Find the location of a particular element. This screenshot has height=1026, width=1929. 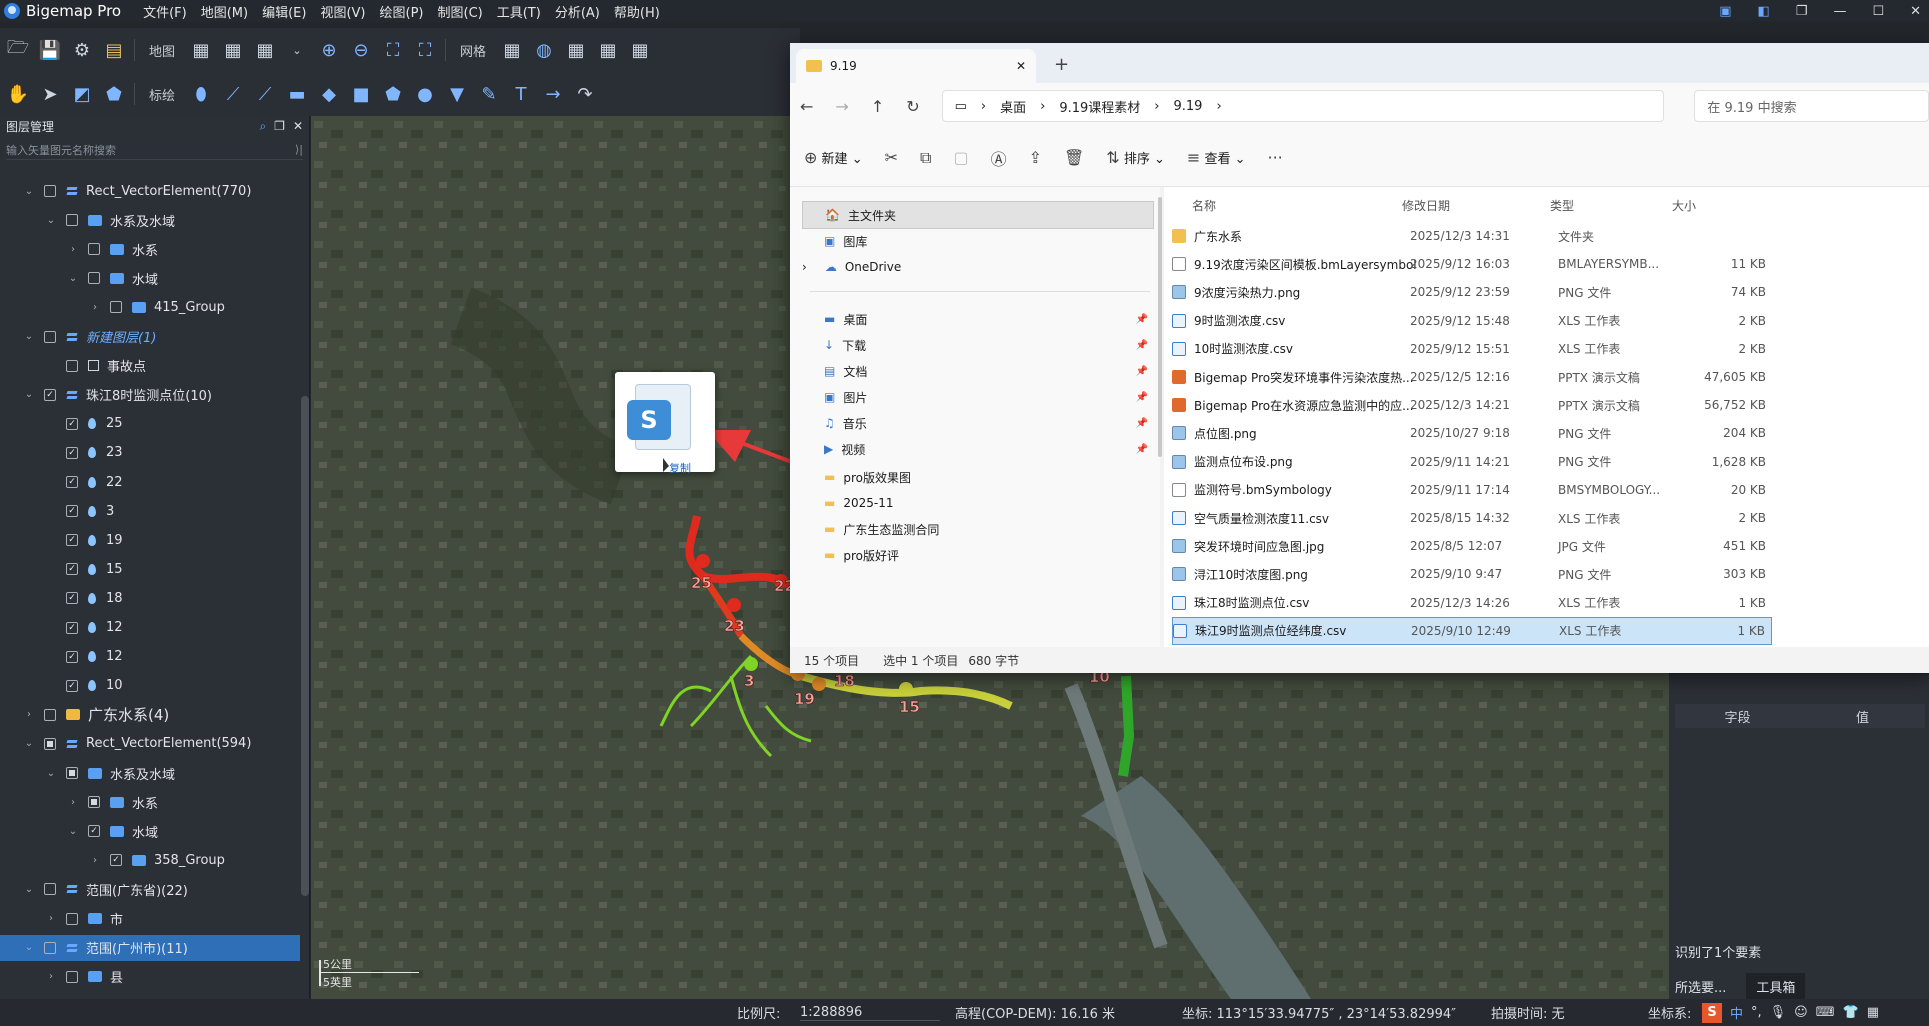

menu-file: 文件(F) is located at coordinates (165, 11).